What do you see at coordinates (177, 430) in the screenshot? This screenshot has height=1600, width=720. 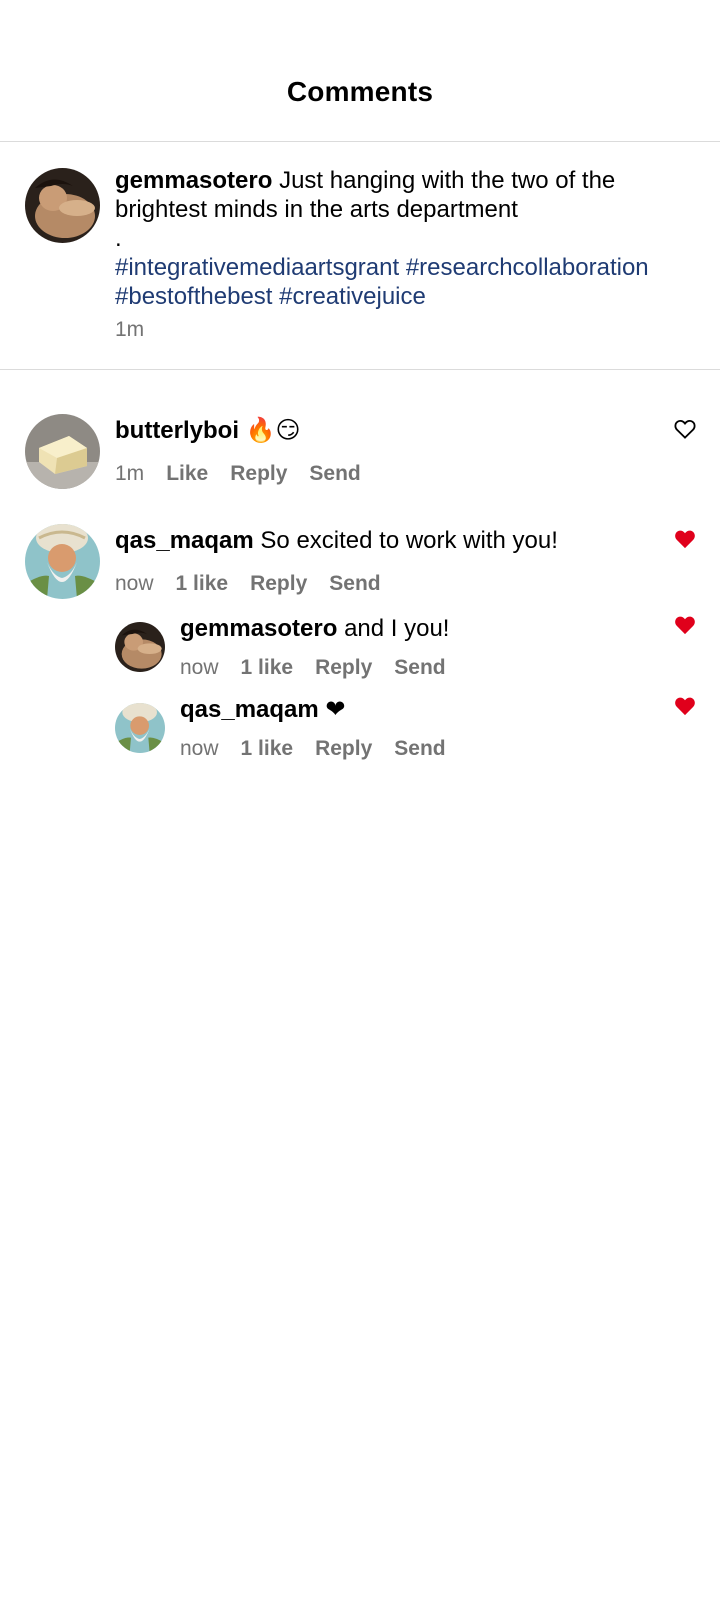 I see `comment-username: butterlyboi` at bounding box center [177, 430].